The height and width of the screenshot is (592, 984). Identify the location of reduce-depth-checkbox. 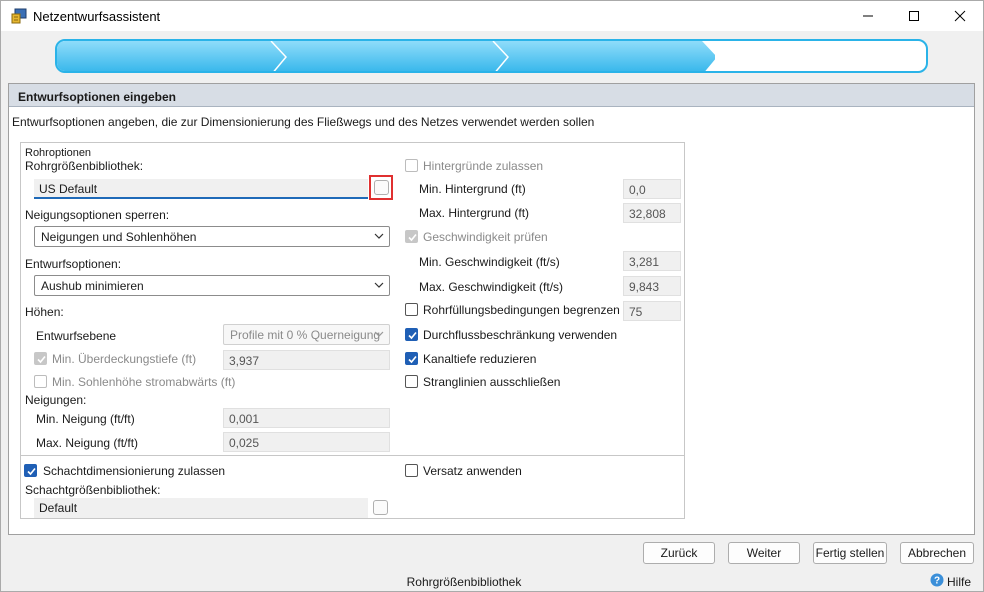
(411, 358).